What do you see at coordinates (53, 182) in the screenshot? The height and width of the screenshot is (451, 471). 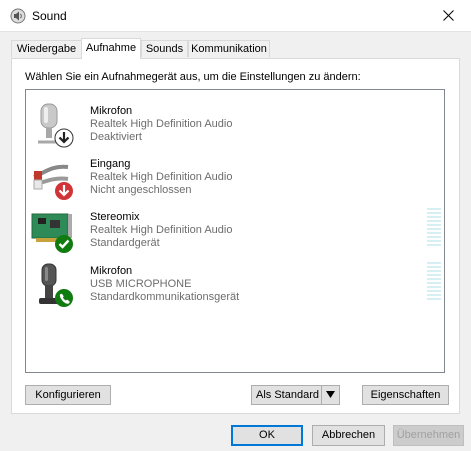 I see `line-in-cable-icon` at bounding box center [53, 182].